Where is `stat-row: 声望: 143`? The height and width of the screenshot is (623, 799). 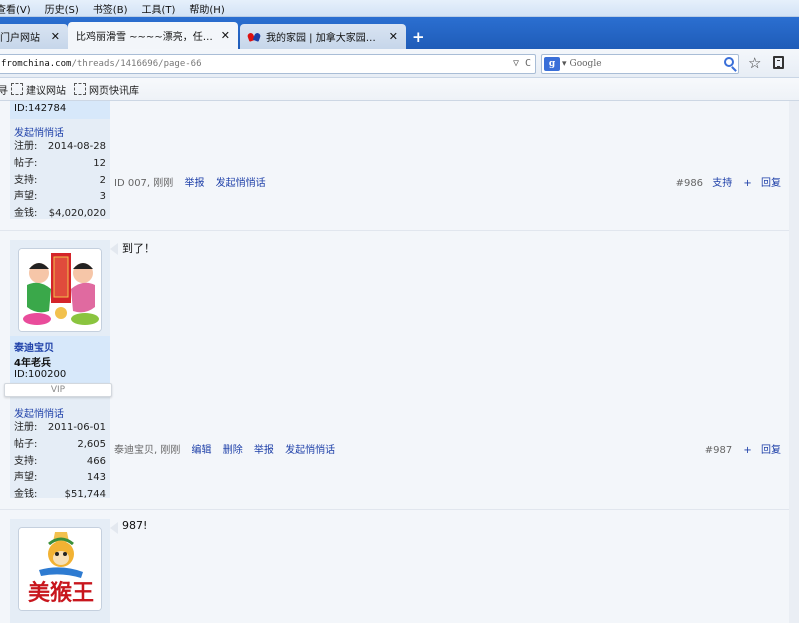 stat-row: 声望: 143 is located at coordinates (60, 478).